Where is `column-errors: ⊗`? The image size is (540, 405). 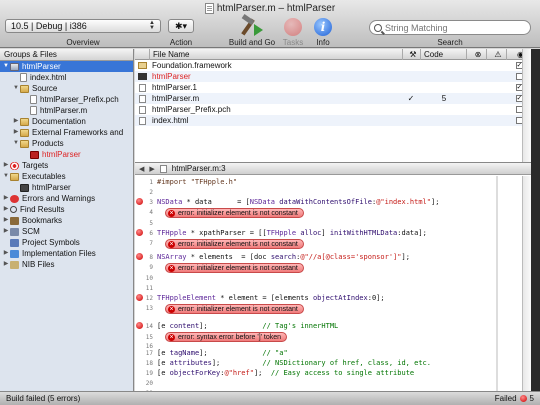 column-errors: ⊗ is located at coordinates (477, 54).